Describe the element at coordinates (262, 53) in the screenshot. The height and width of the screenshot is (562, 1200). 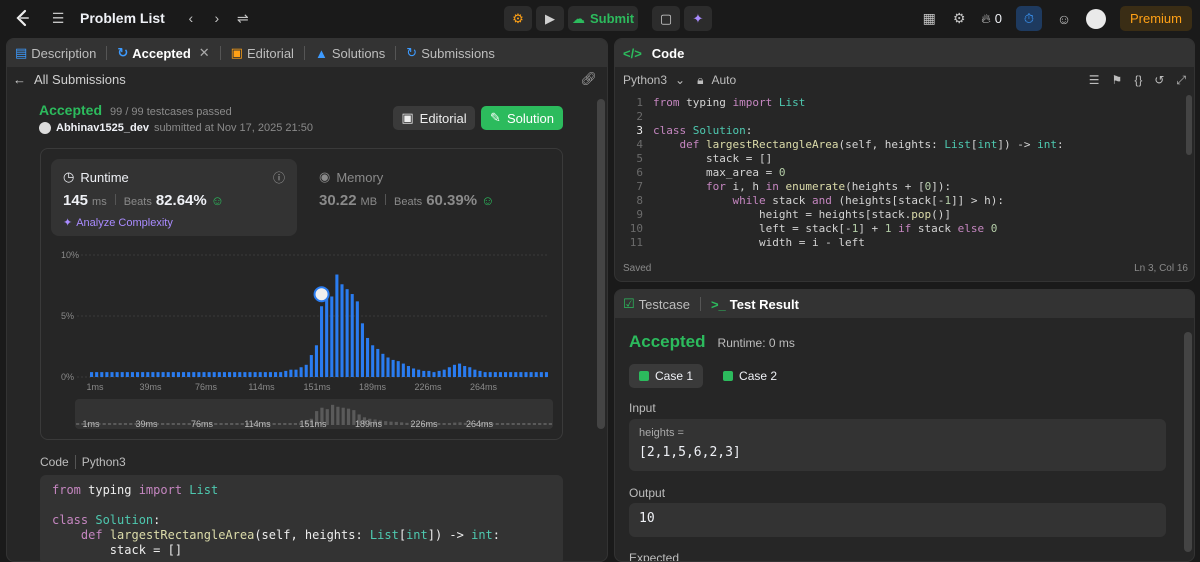
I see `tab-editorial: ▣ Editorial` at that location.